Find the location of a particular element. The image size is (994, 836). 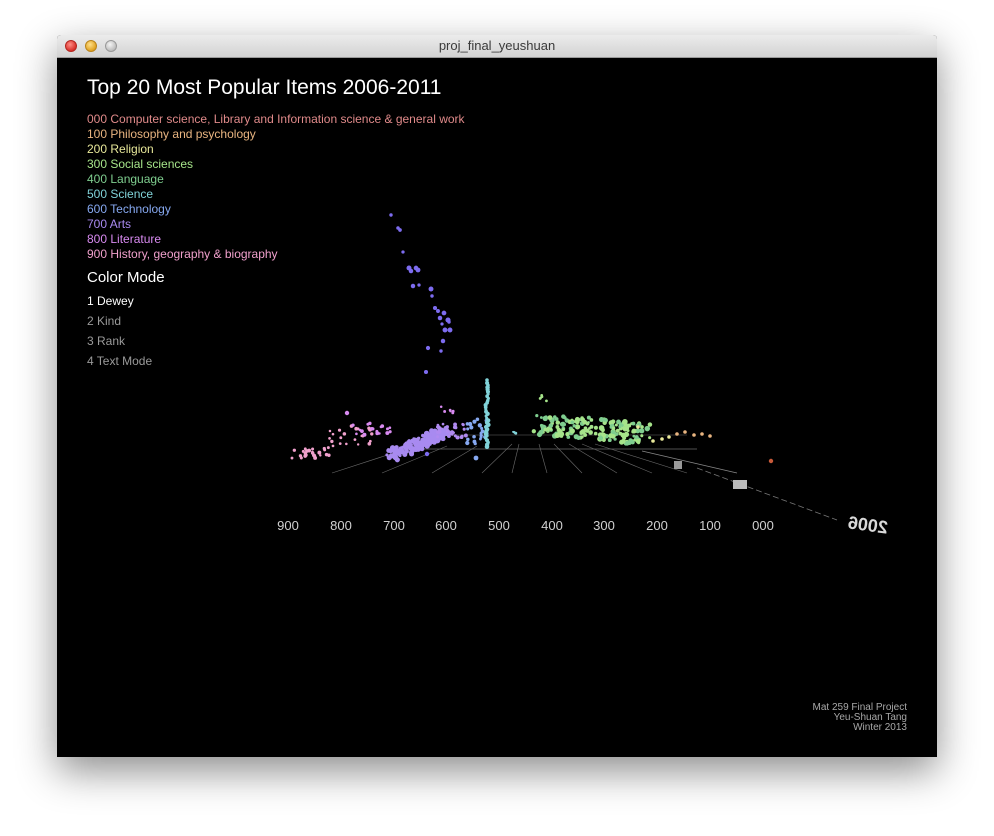

legend-item-300: 300 Social sciences is located at coordinates (140, 164).